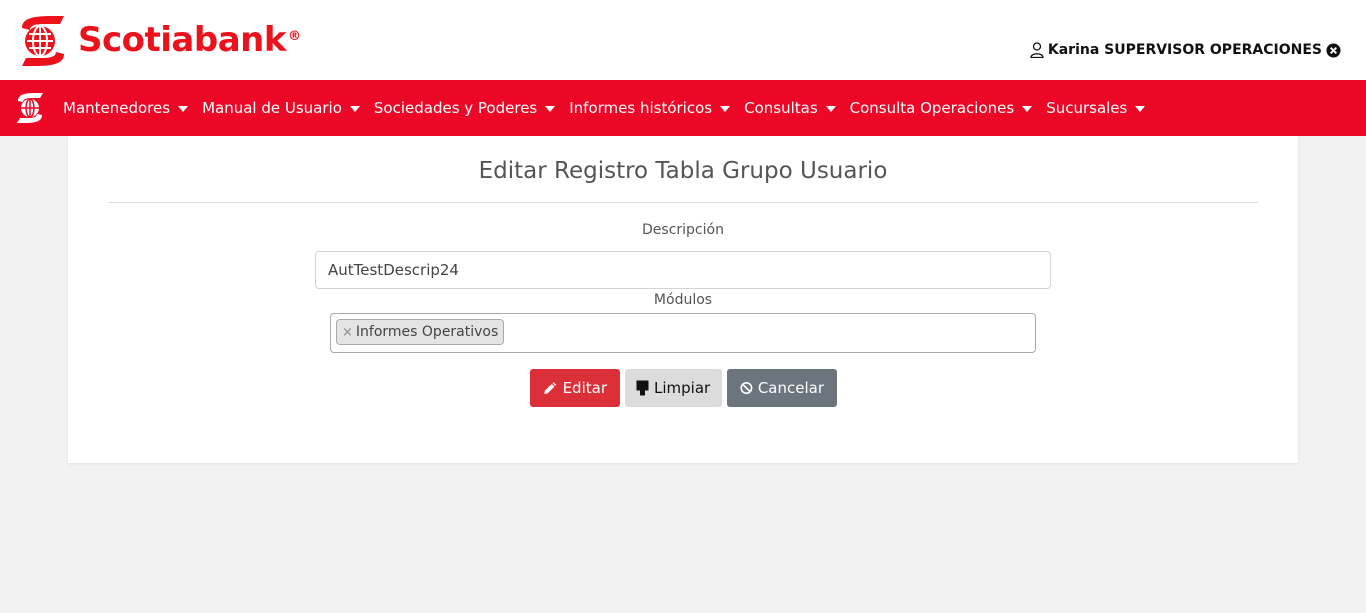 The width and height of the screenshot is (1366, 613). I want to click on edit-button: Editar, so click(575, 388).